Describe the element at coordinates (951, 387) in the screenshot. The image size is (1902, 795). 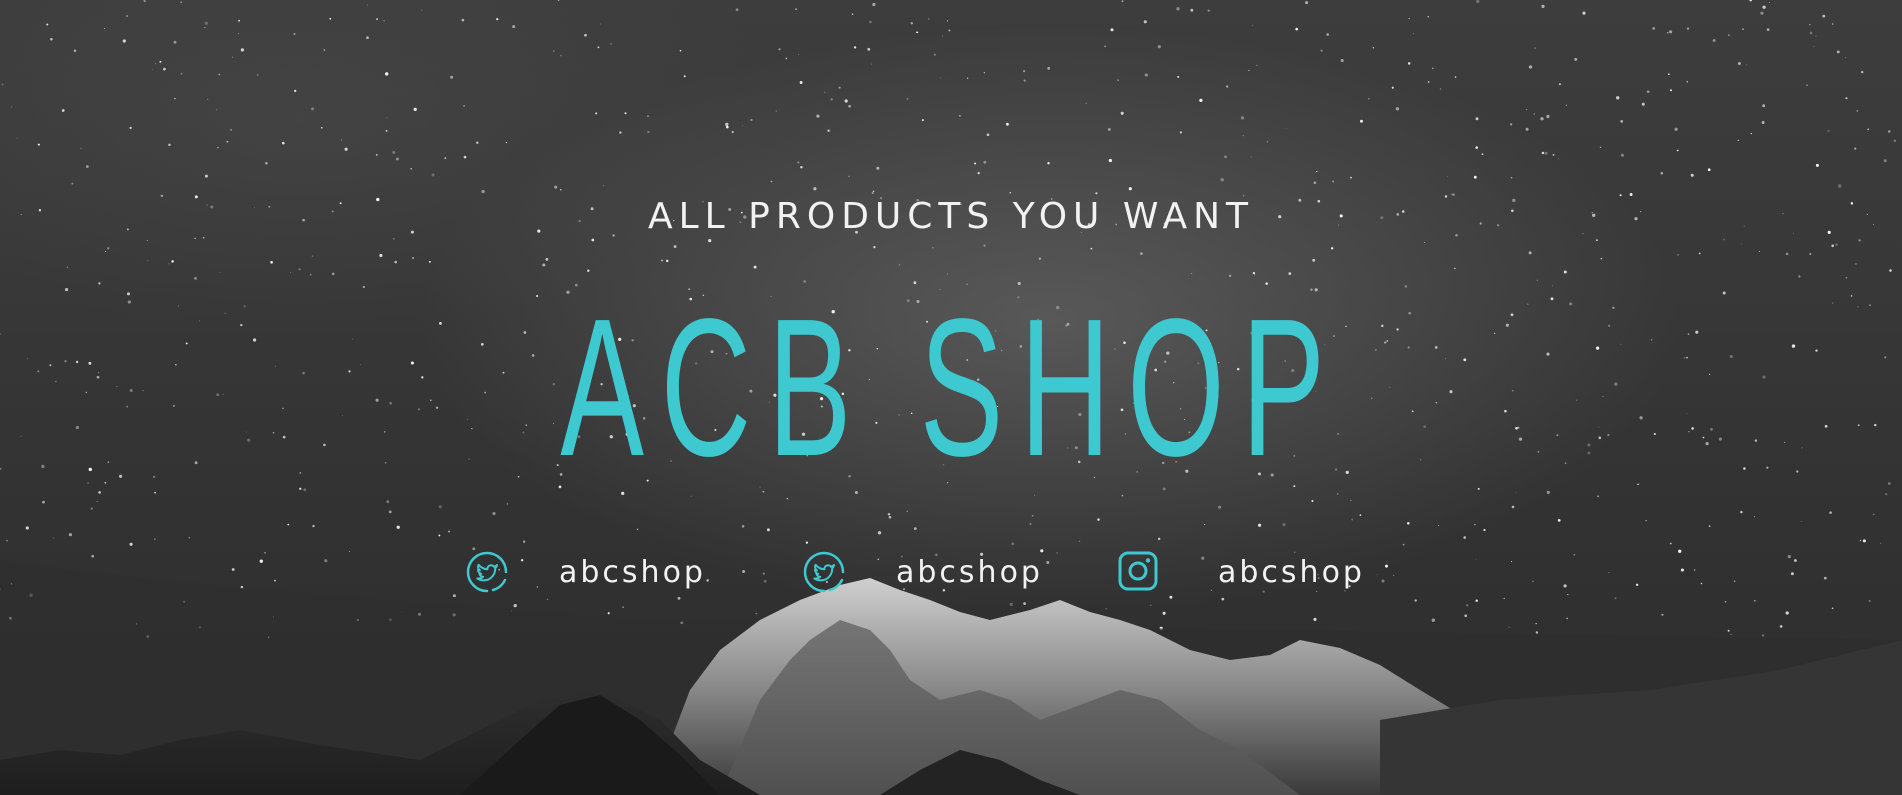
I see `shop-title: ACB SHOP` at that location.